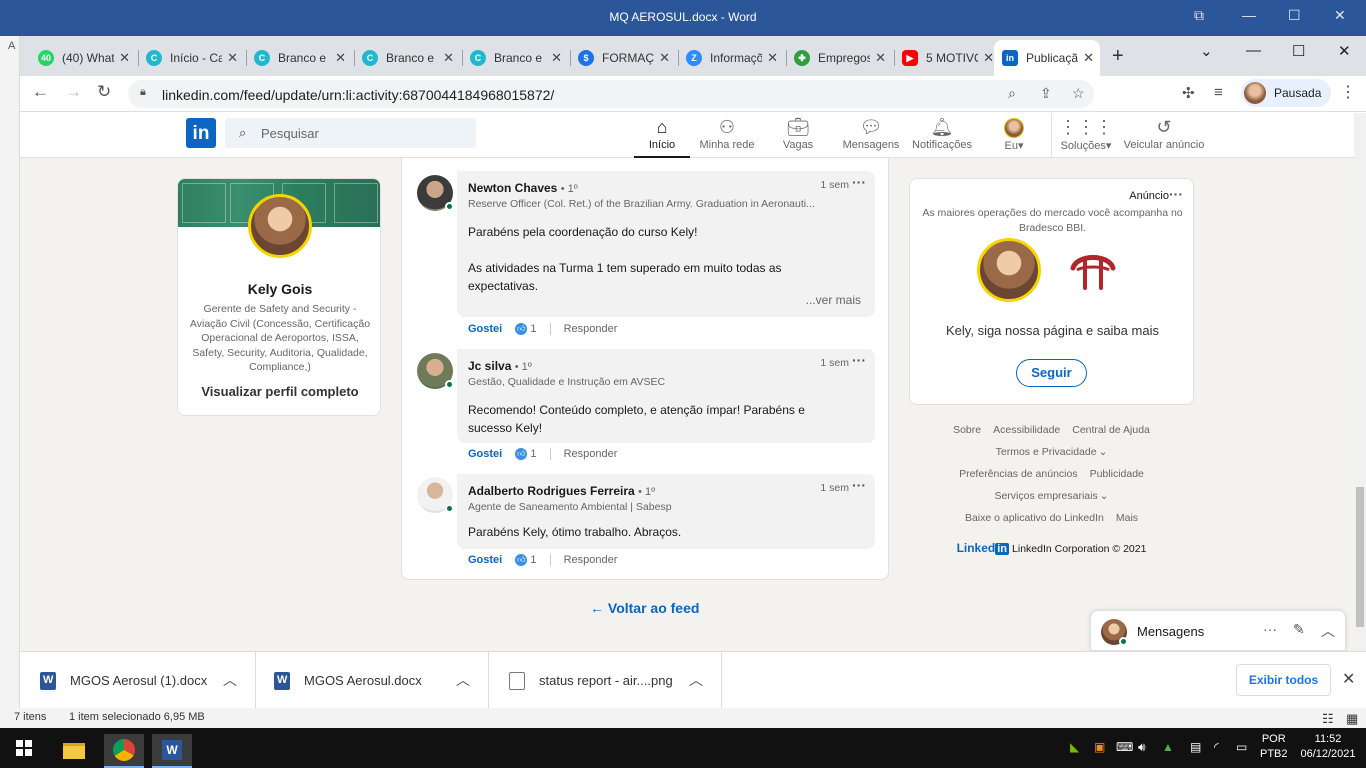 This screenshot has width=1366, height=768. I want to click on commenter-name: Adalberto Rodrigues Ferreira, so click(551, 491).